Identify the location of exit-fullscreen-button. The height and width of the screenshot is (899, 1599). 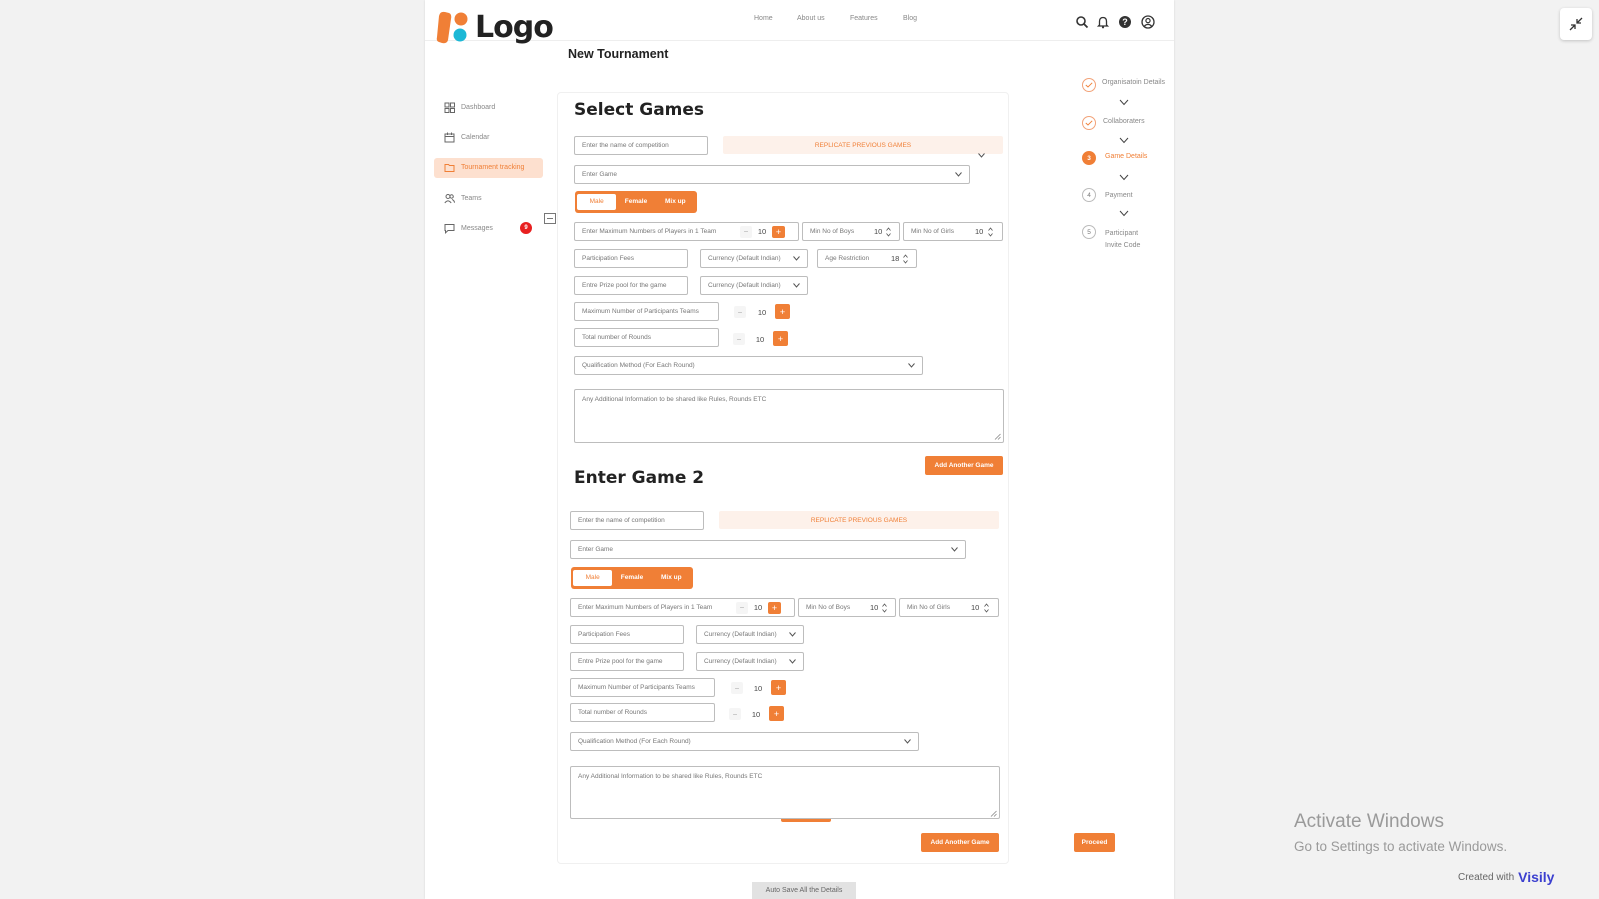
(1576, 24).